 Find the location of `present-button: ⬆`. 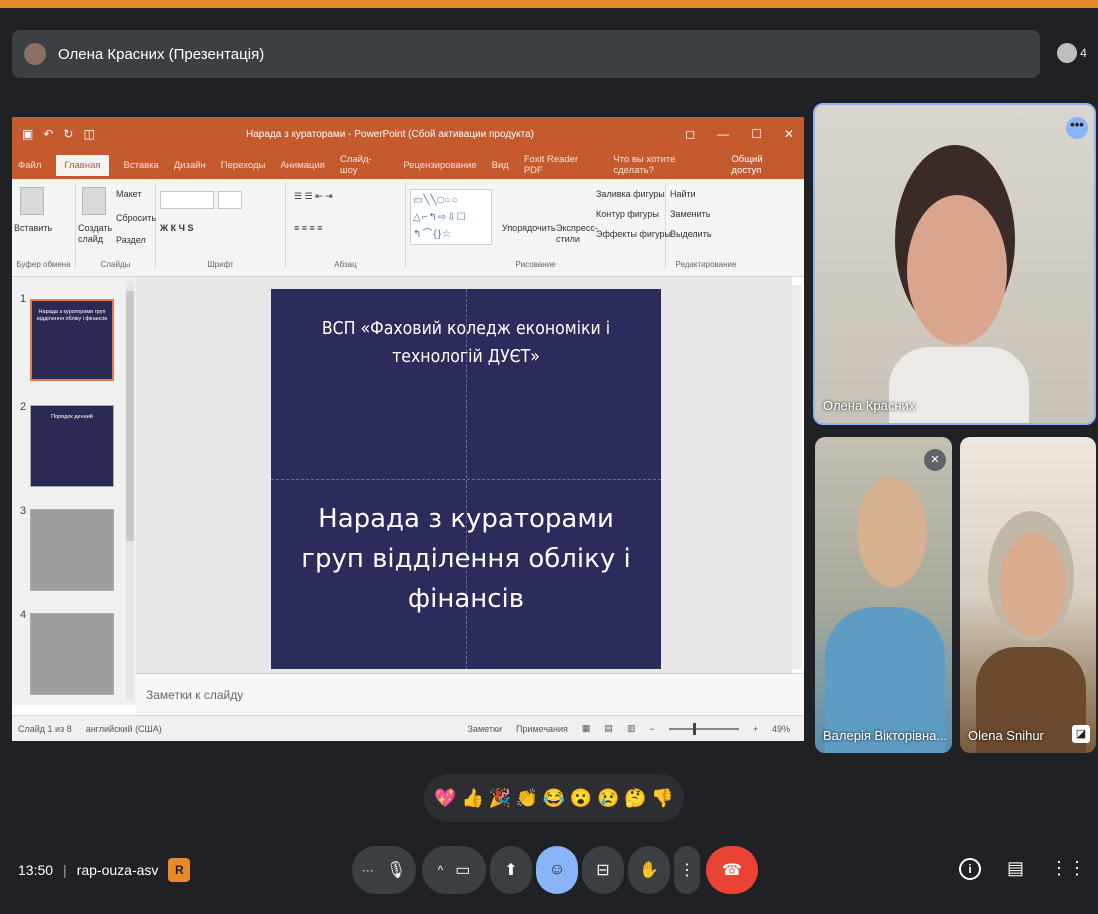

present-button: ⬆ is located at coordinates (511, 870).